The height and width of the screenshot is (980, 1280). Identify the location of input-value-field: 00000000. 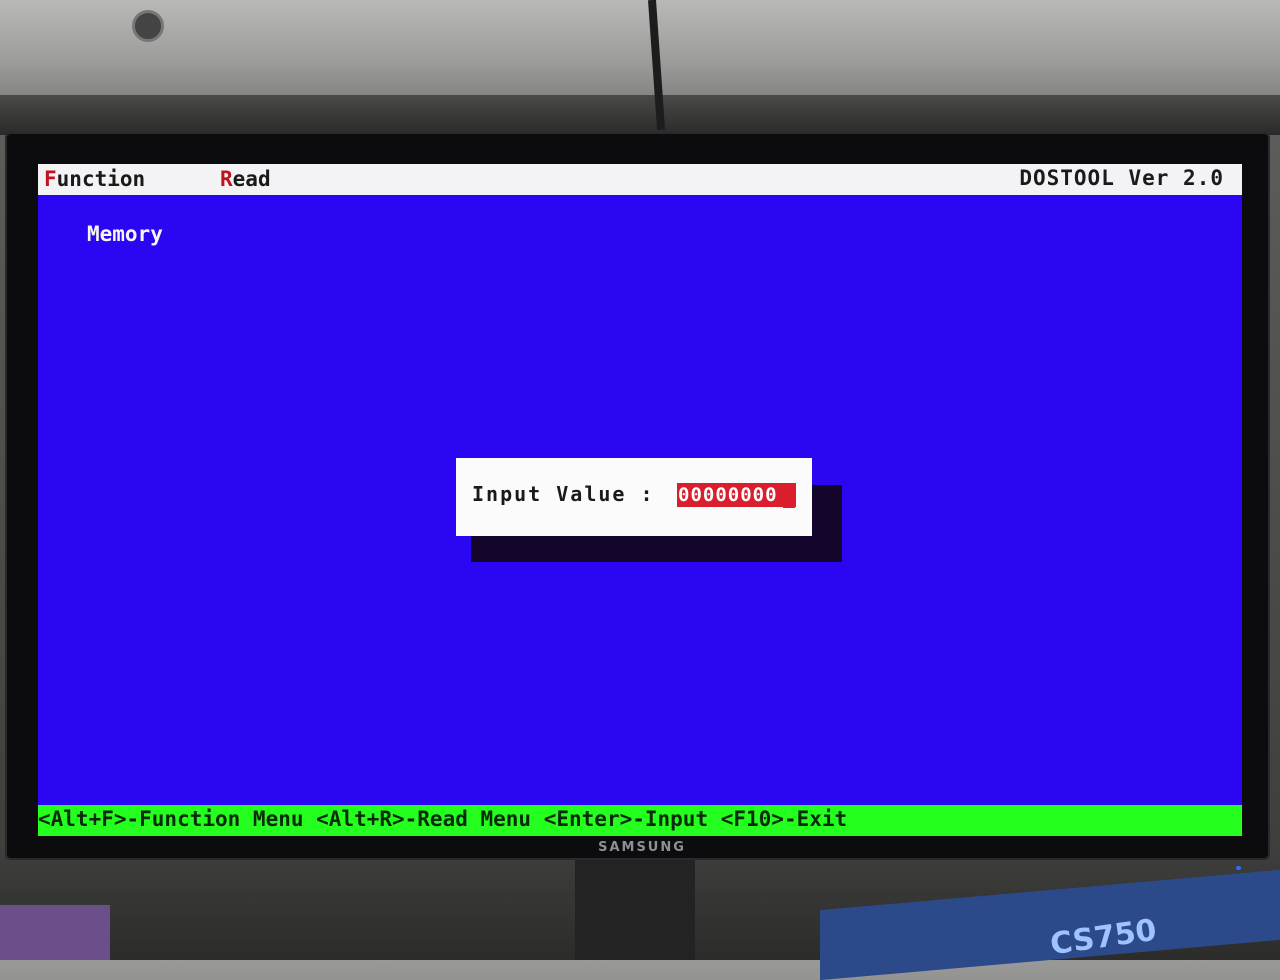
(736, 495).